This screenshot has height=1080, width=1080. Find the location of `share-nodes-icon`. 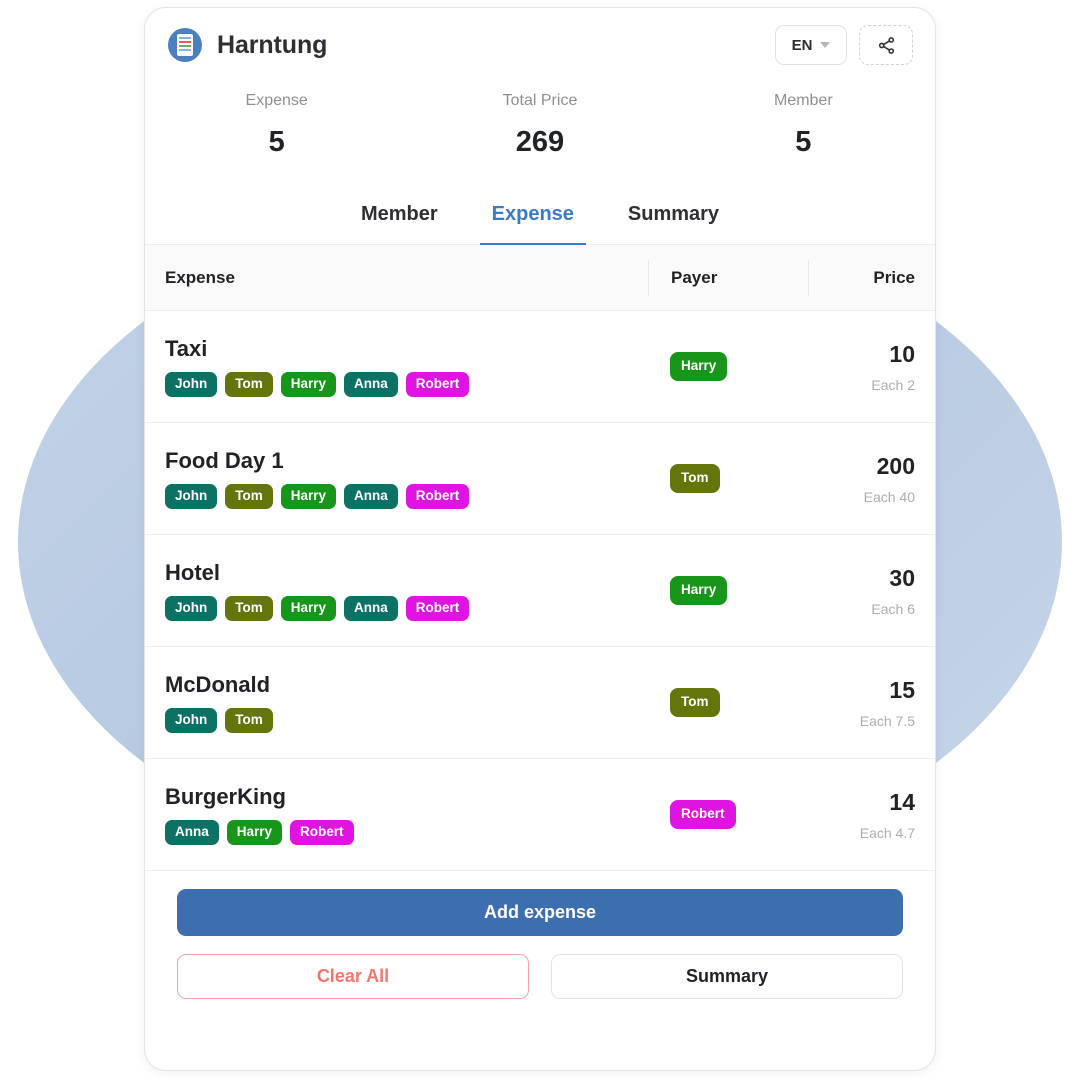

share-nodes-icon is located at coordinates (886, 45).